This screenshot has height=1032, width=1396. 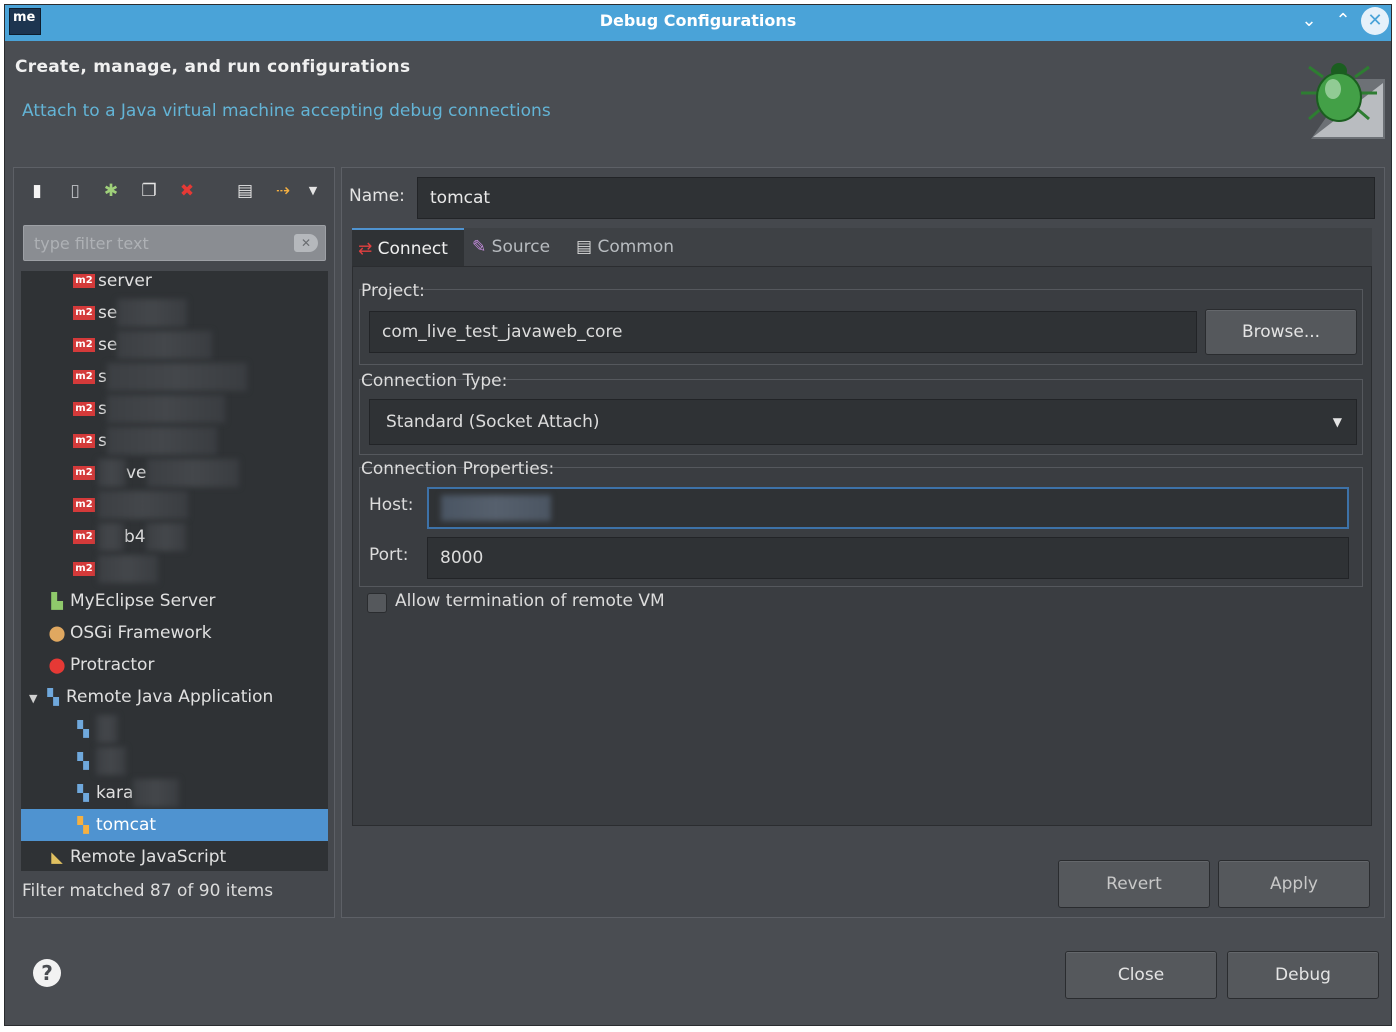 What do you see at coordinates (698, 20) in the screenshot?
I see `window-title: Debug Configurations` at bounding box center [698, 20].